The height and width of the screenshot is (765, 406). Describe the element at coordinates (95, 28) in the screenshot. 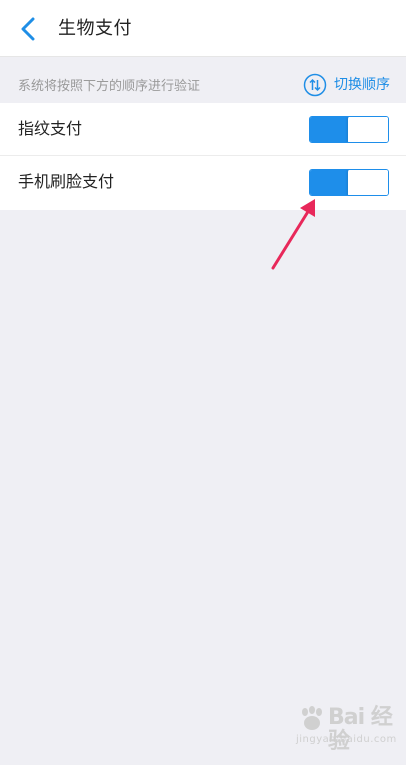

I see `page-title: 生物支付` at that location.